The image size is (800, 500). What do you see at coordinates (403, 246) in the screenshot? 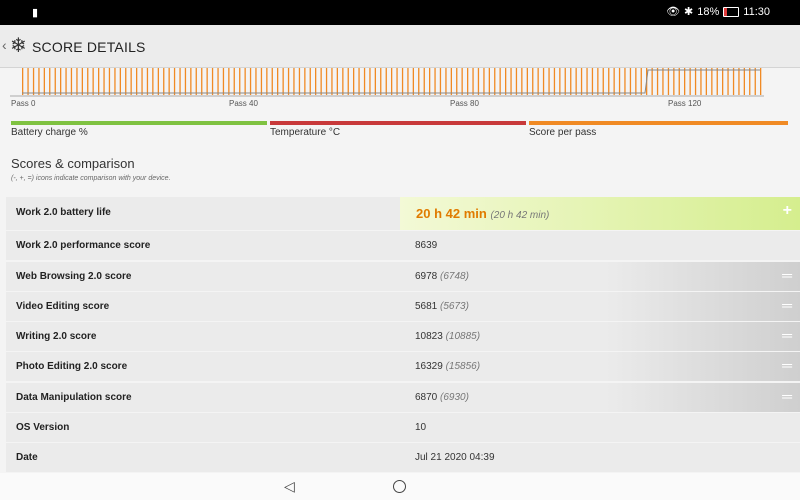
I see `table-row: Work 2.0 performance score 8639` at bounding box center [403, 246].